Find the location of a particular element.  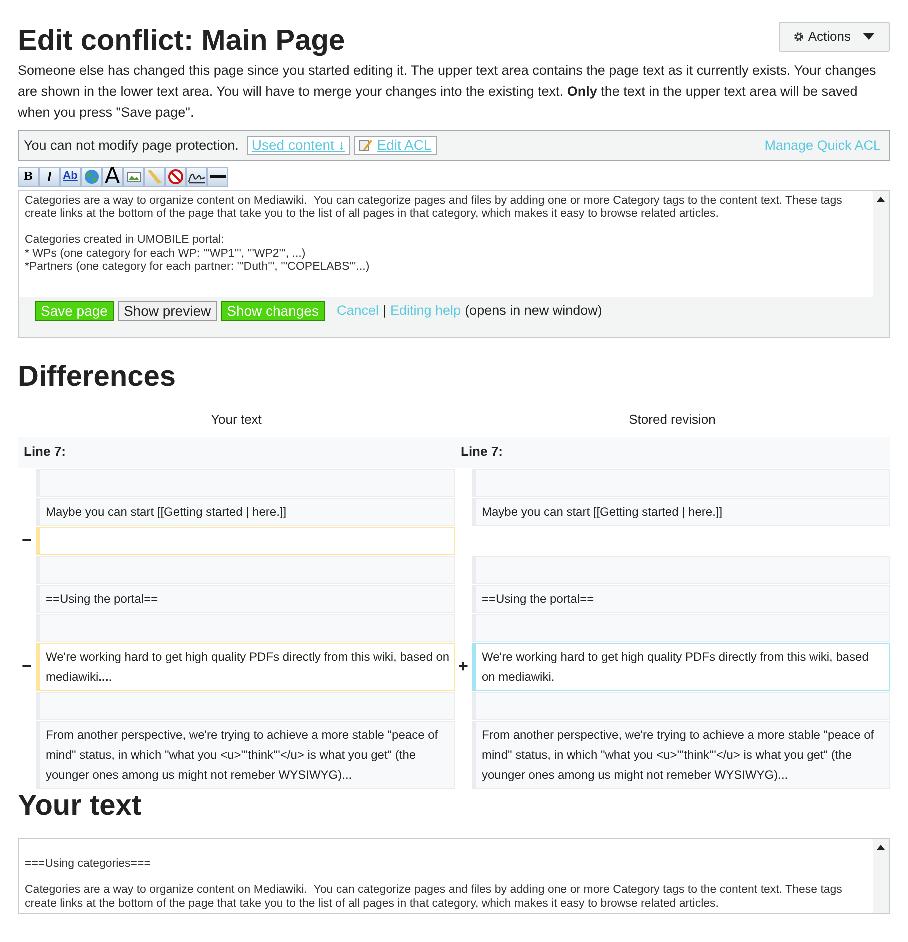

pencil-icon is located at coordinates (366, 145).